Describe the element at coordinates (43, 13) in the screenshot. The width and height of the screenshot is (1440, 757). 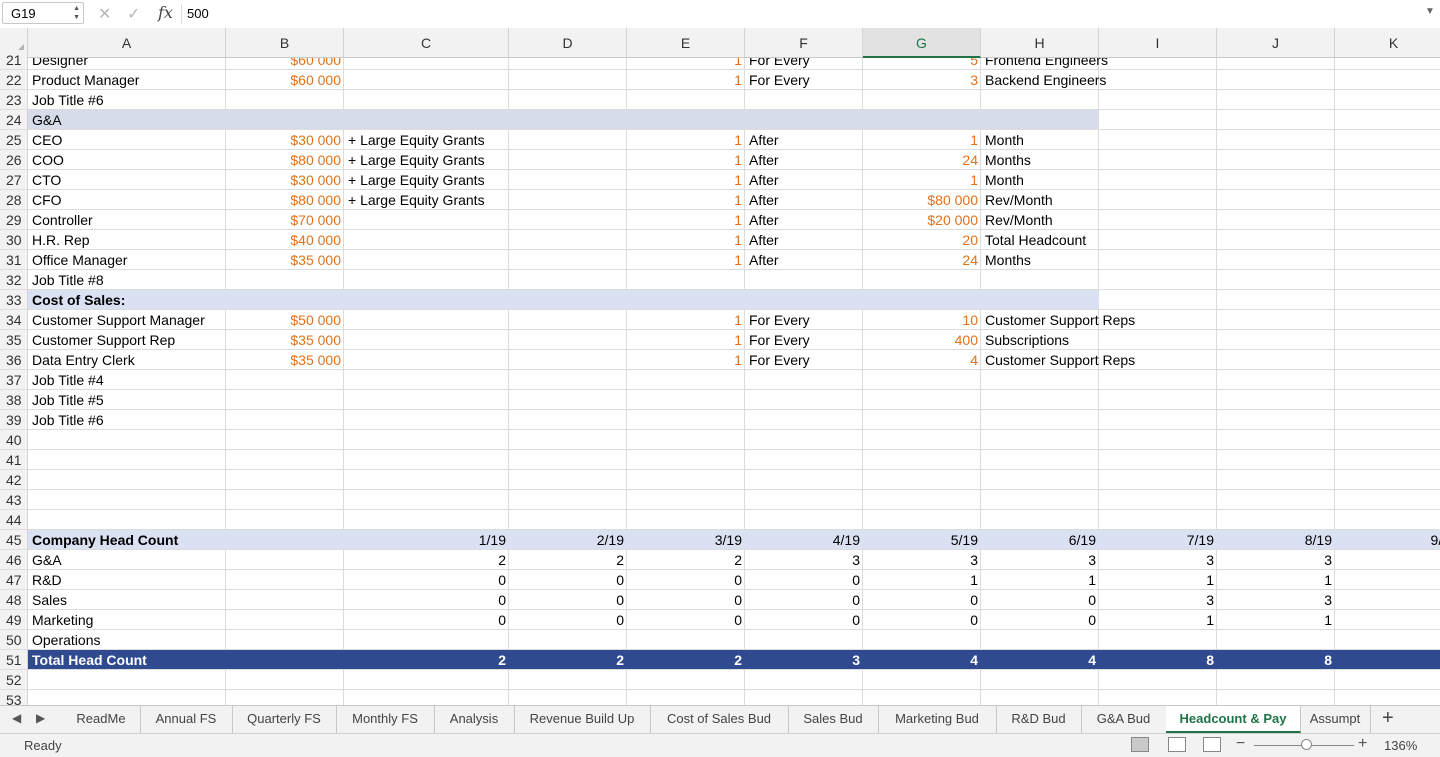
I see `name-box: G19 ▲ ▼` at that location.